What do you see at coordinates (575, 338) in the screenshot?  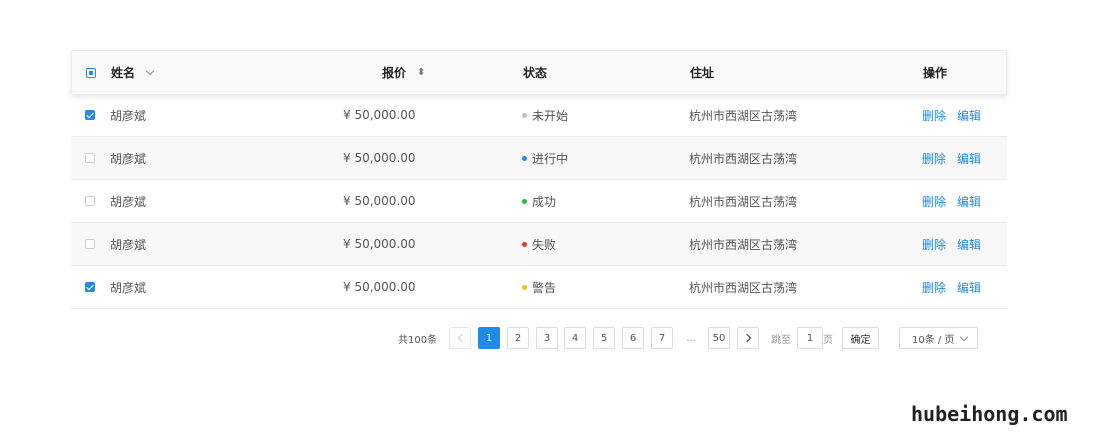 I see `page-button-4: 4` at bounding box center [575, 338].